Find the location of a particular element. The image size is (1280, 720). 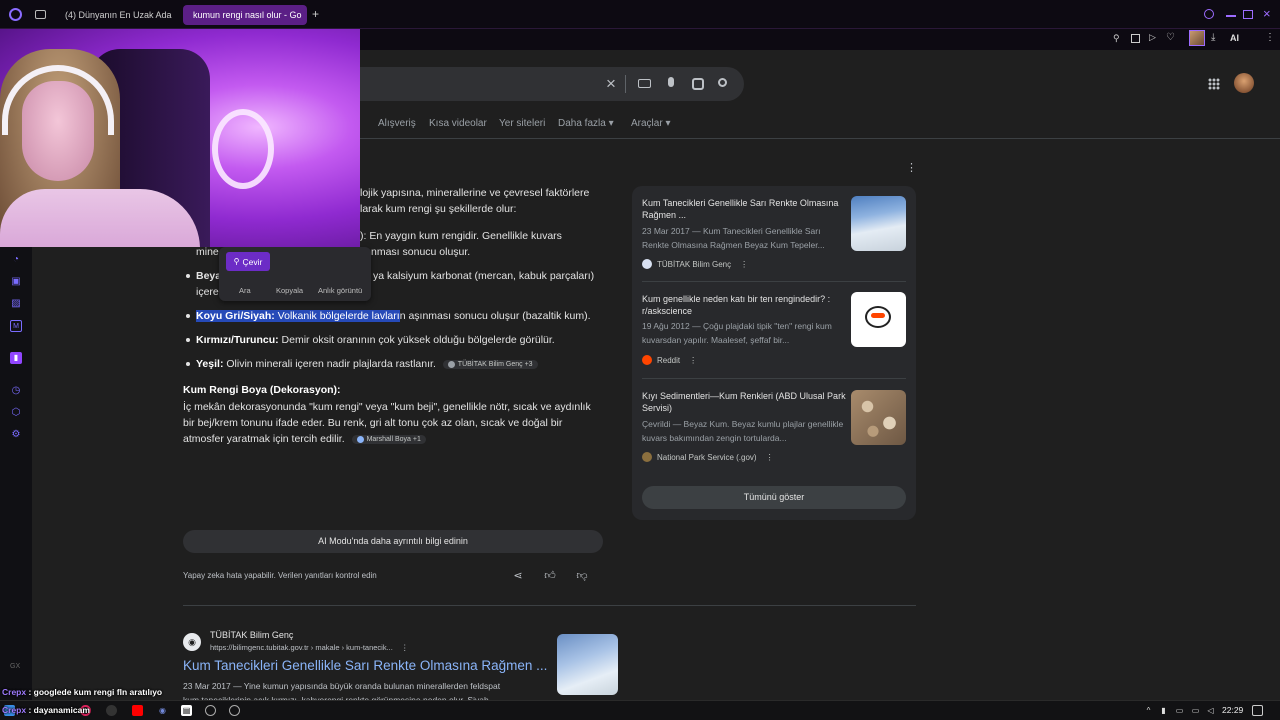

popup-search: Ara is located at coordinates (245, 290).